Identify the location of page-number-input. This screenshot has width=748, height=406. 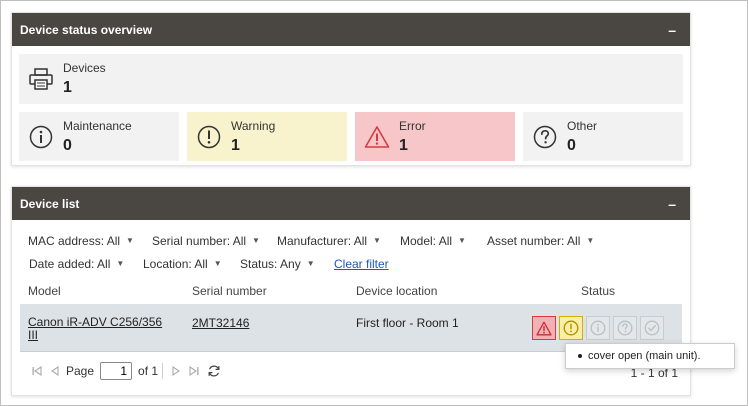
(116, 371).